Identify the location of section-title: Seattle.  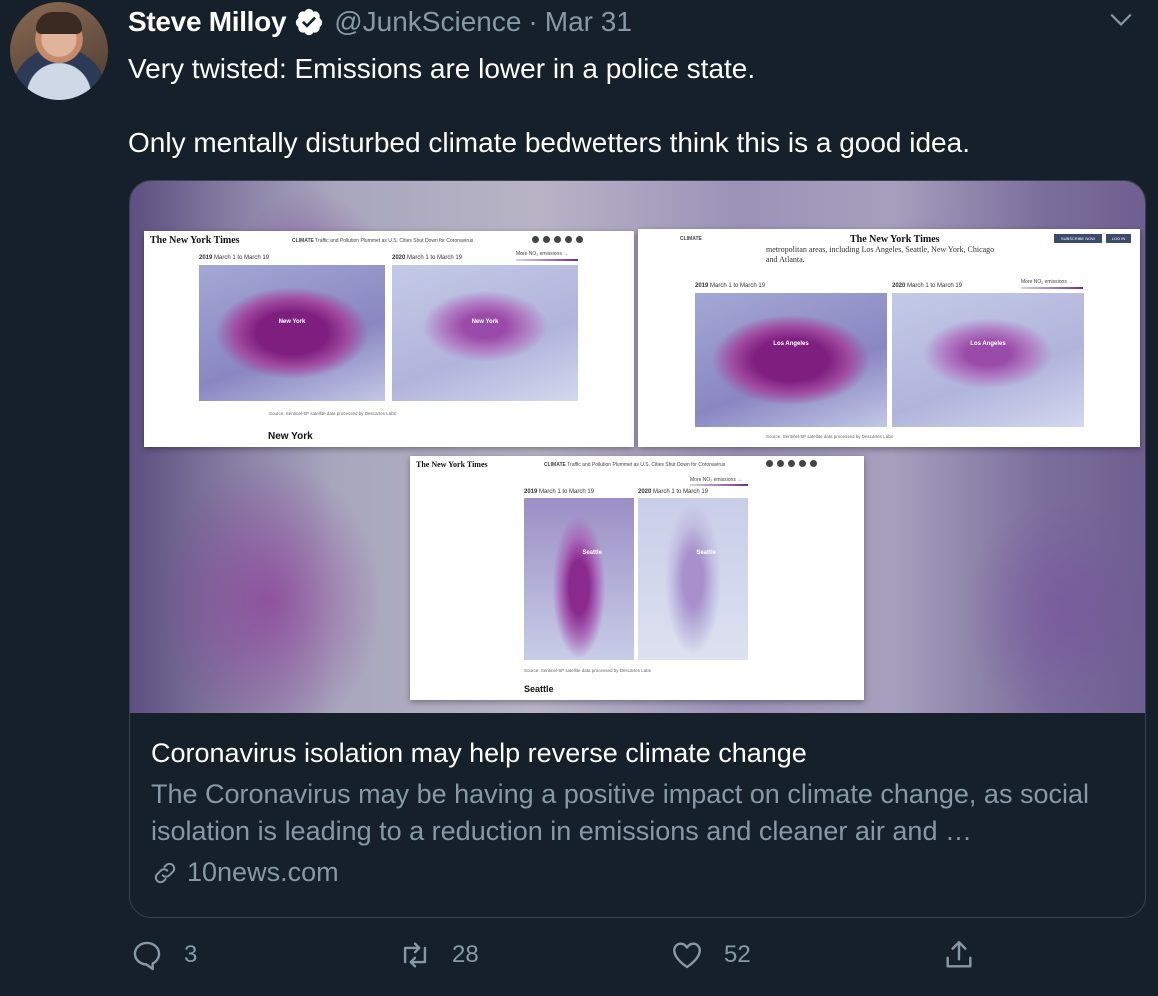
(539, 689).